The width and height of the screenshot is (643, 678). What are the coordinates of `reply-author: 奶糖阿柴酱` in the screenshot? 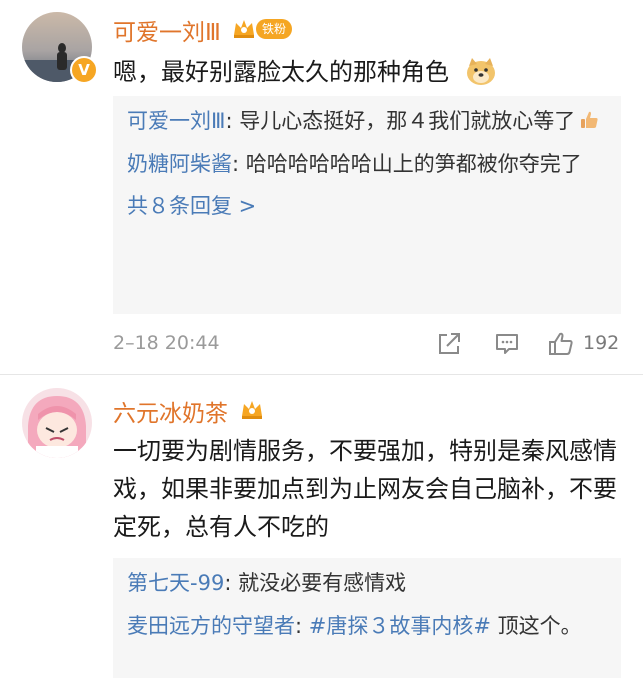 It's located at (179, 164).